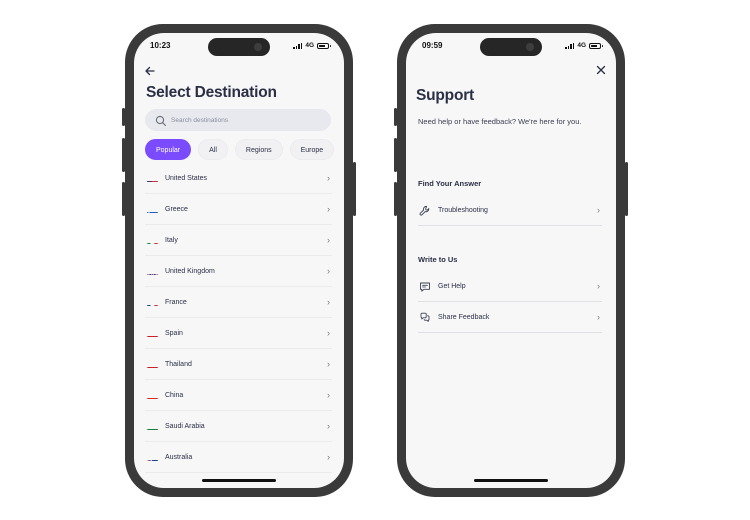  I want to click on list-item-france: France ›, so click(238, 302).